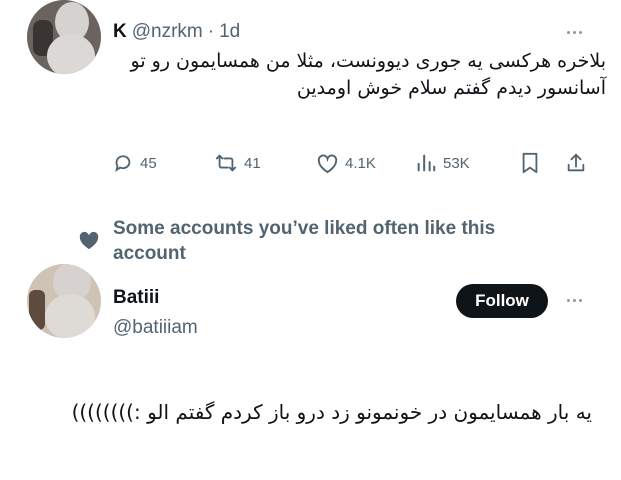  I want to click on author-avatar, so click(64, 37).